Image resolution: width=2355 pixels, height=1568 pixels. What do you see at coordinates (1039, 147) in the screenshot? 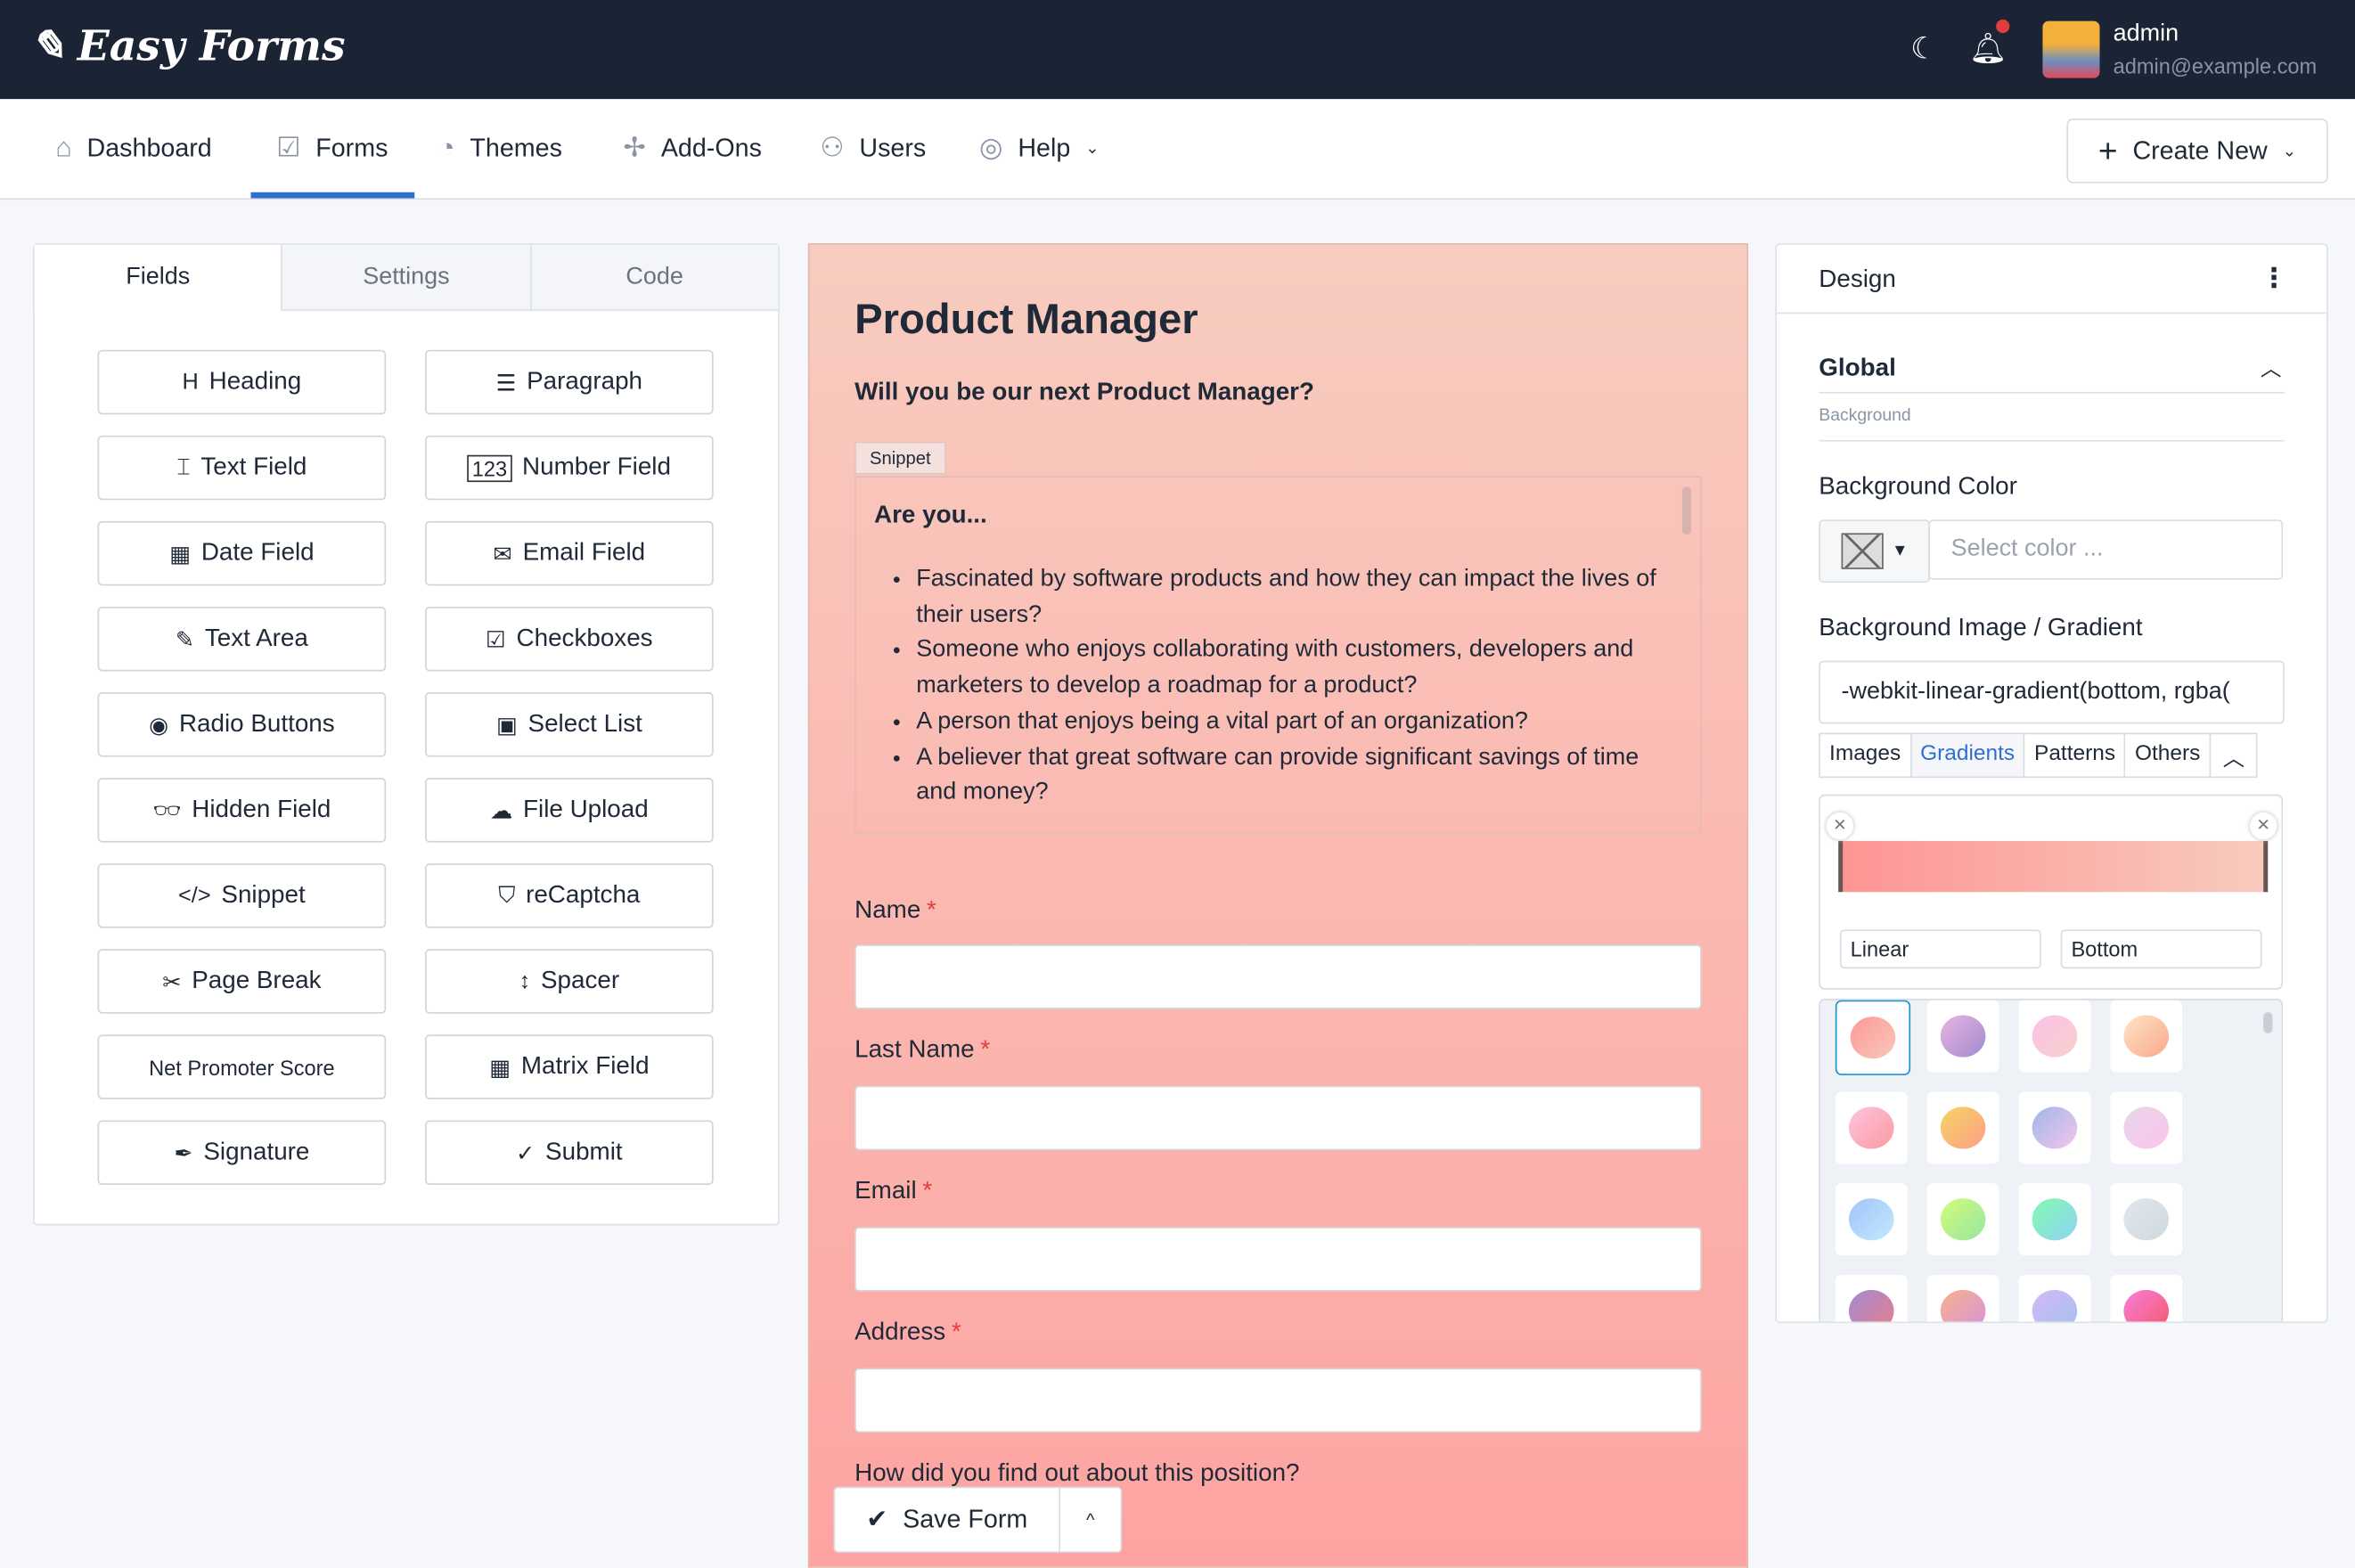
I see `nav-help: ◎ Help ⌄` at bounding box center [1039, 147].